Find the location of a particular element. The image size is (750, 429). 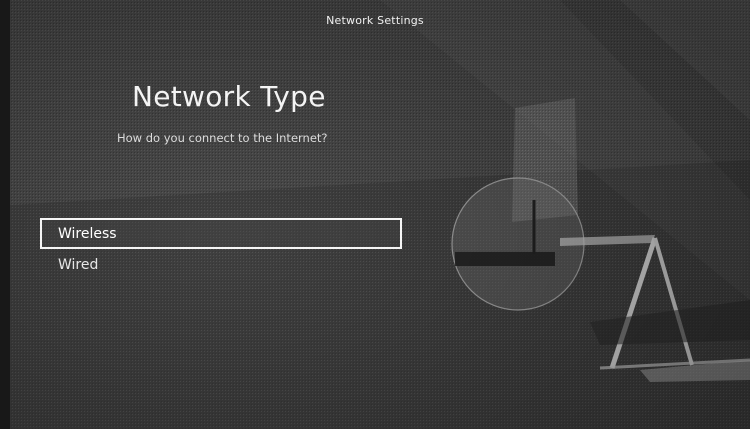

page-title: Network Settings is located at coordinates (375, 20).